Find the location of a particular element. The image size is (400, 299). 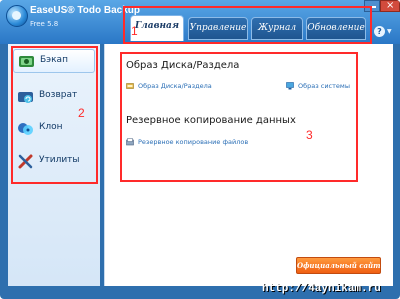

close-button: × is located at coordinates (390, 6).